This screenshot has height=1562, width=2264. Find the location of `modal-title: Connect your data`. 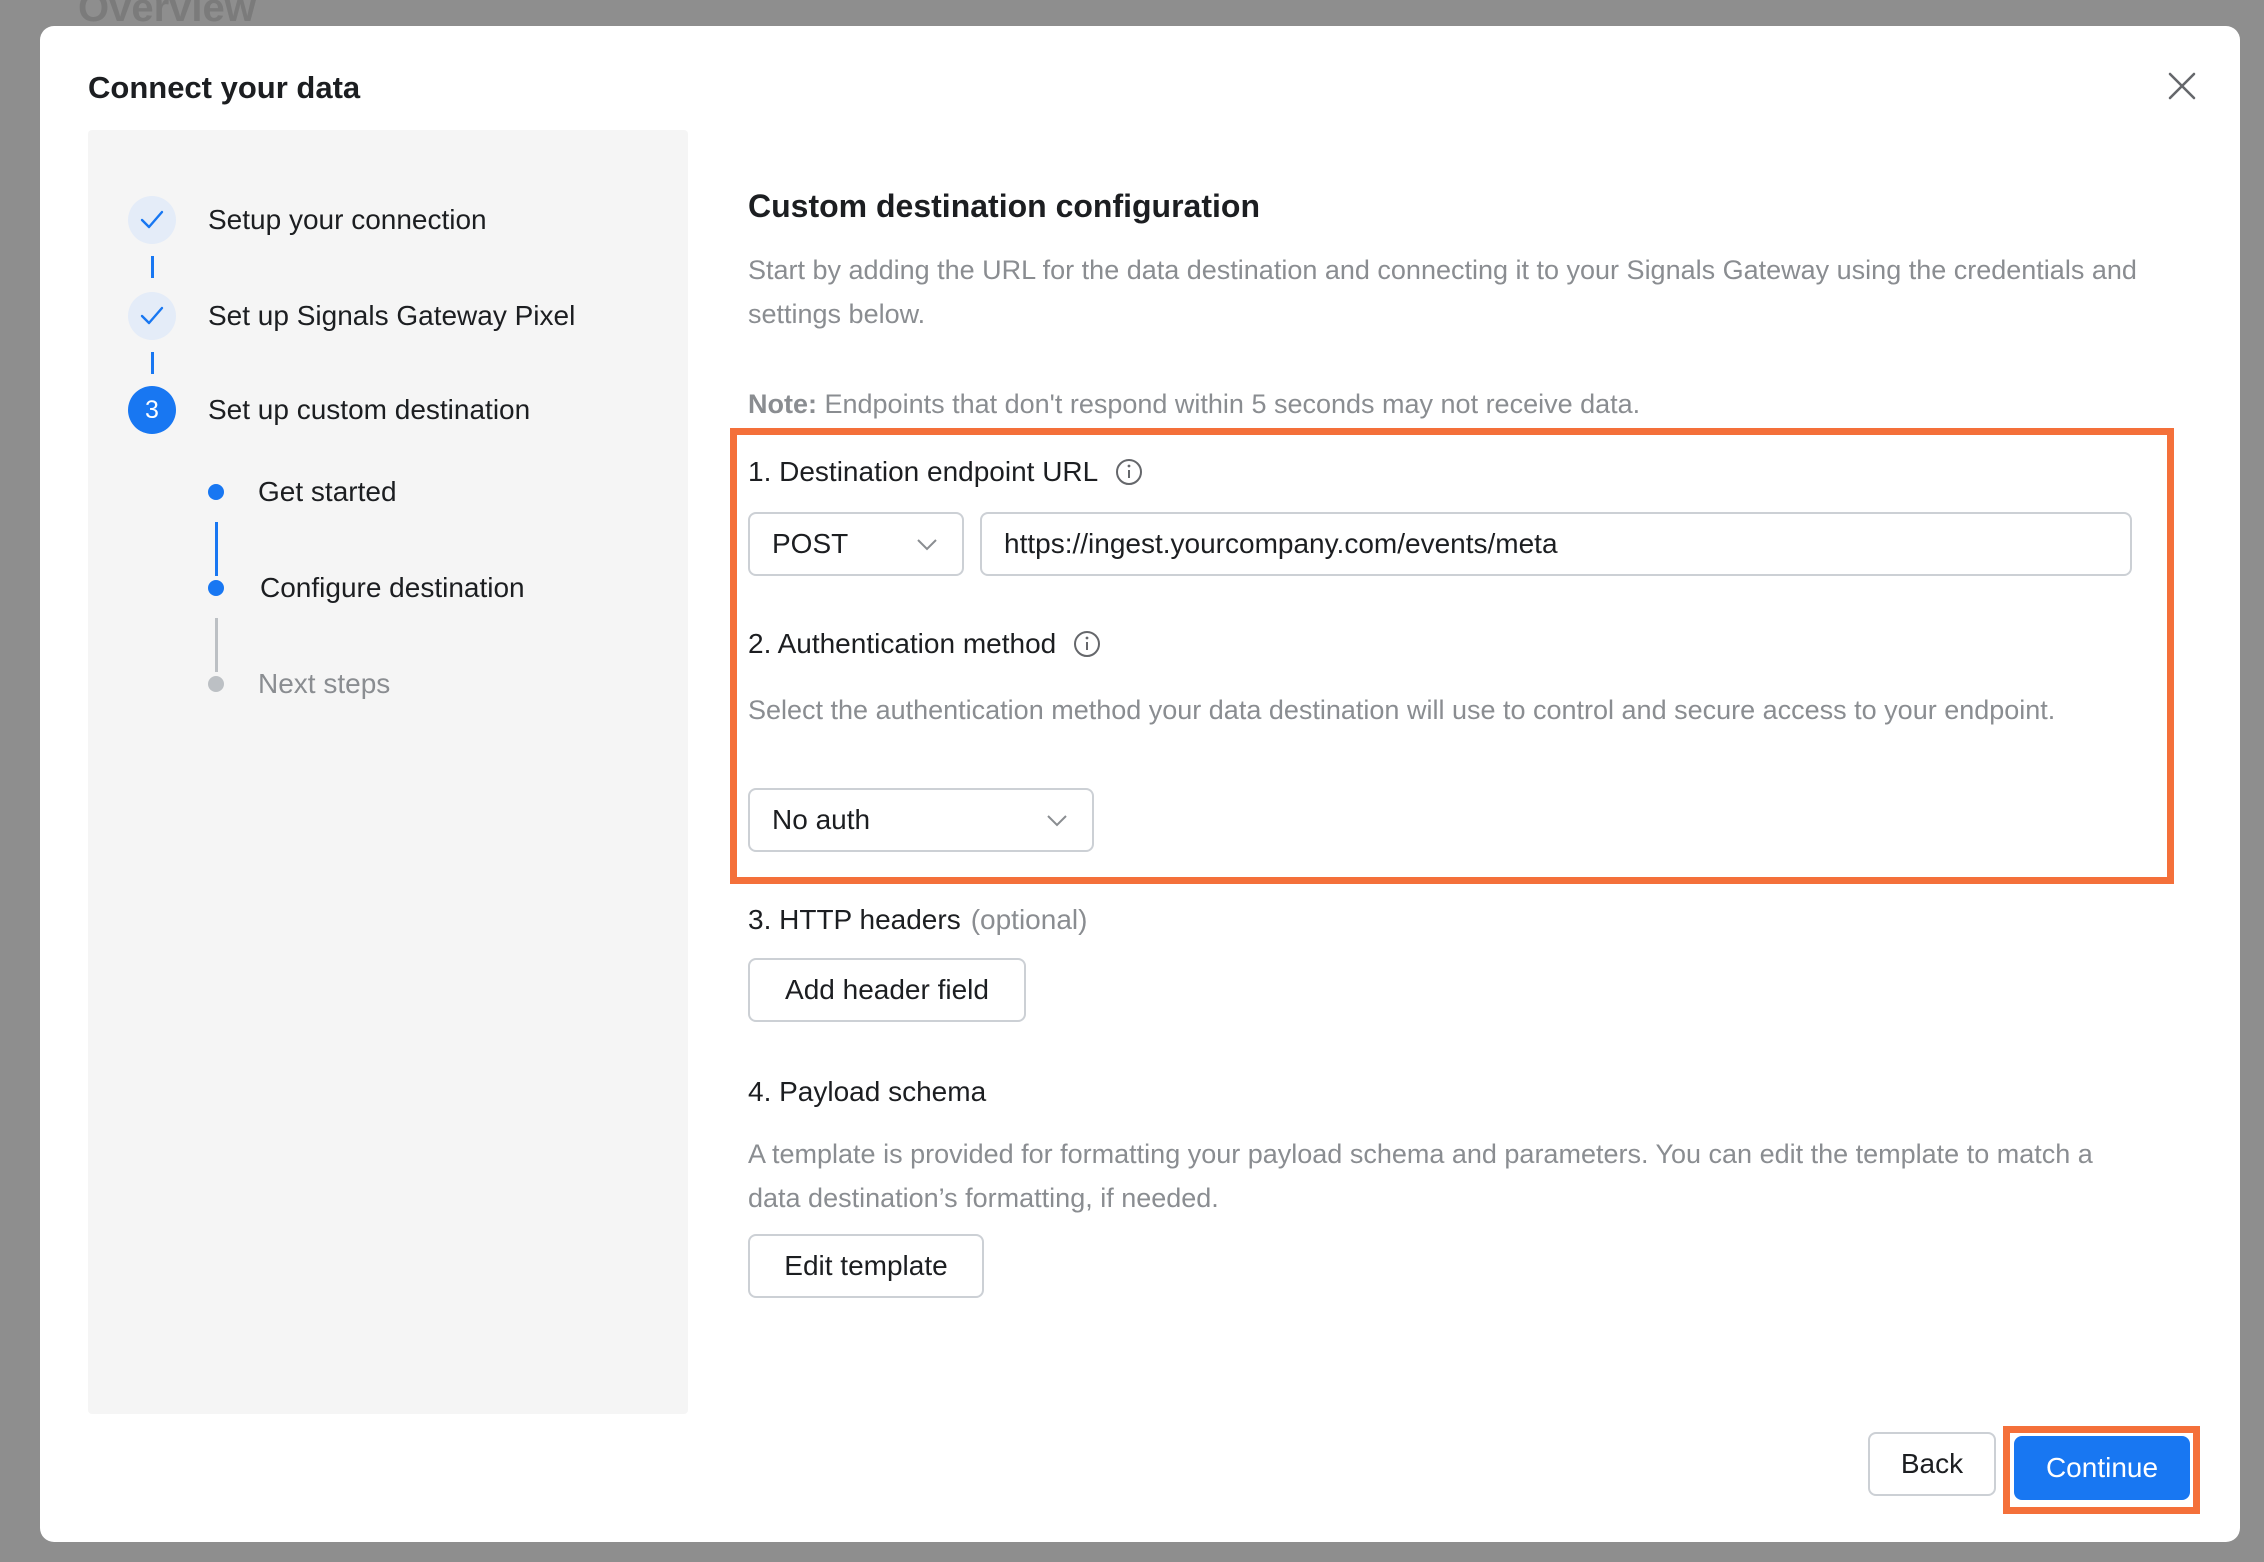

modal-title: Connect your data is located at coordinates (224, 87).